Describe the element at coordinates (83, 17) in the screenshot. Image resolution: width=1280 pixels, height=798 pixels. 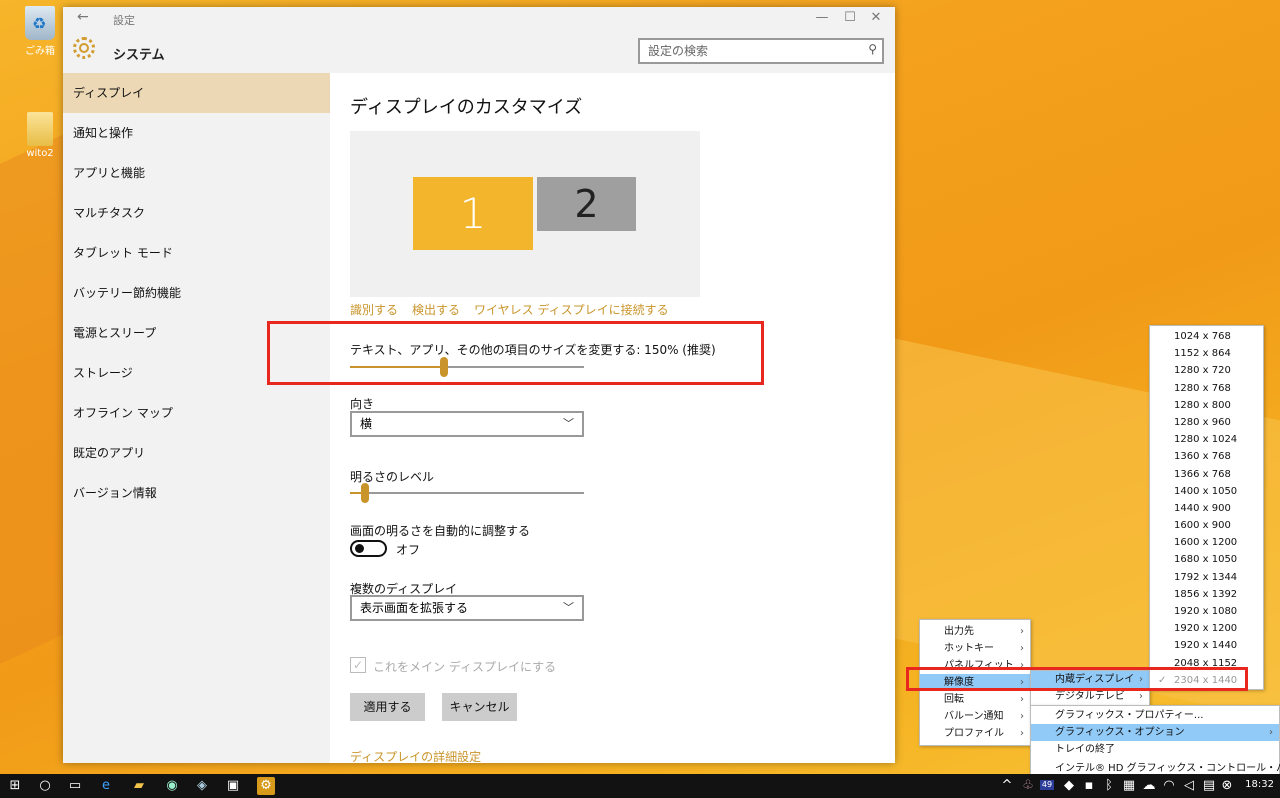
I see `back-arrow-icon: ←` at that location.